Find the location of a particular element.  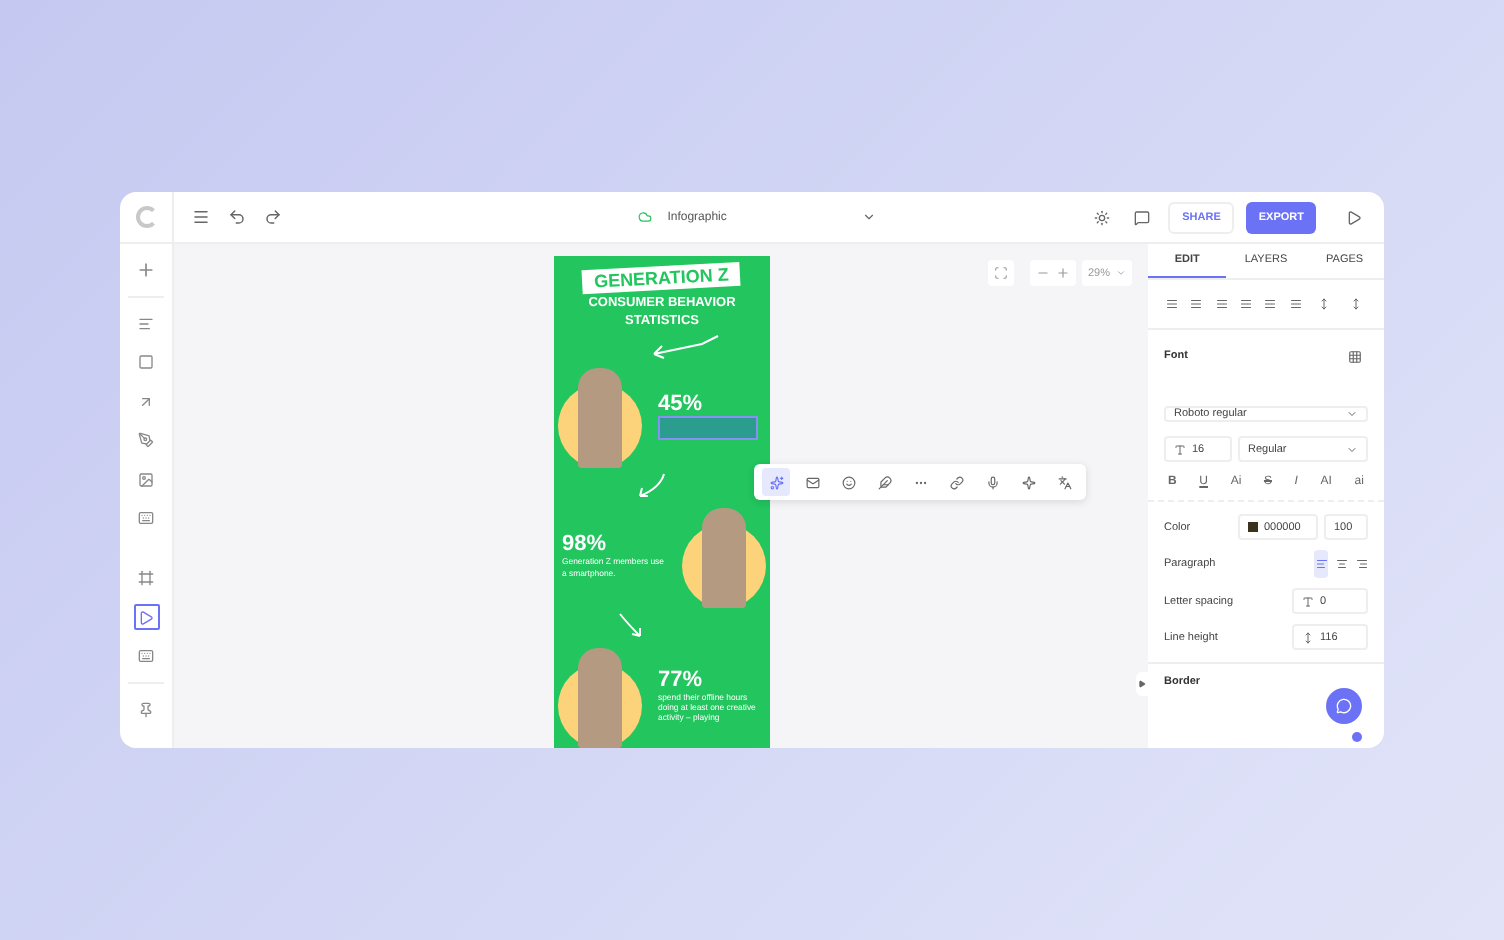

panel-toggle-icon is located at coordinates (1142, 684).